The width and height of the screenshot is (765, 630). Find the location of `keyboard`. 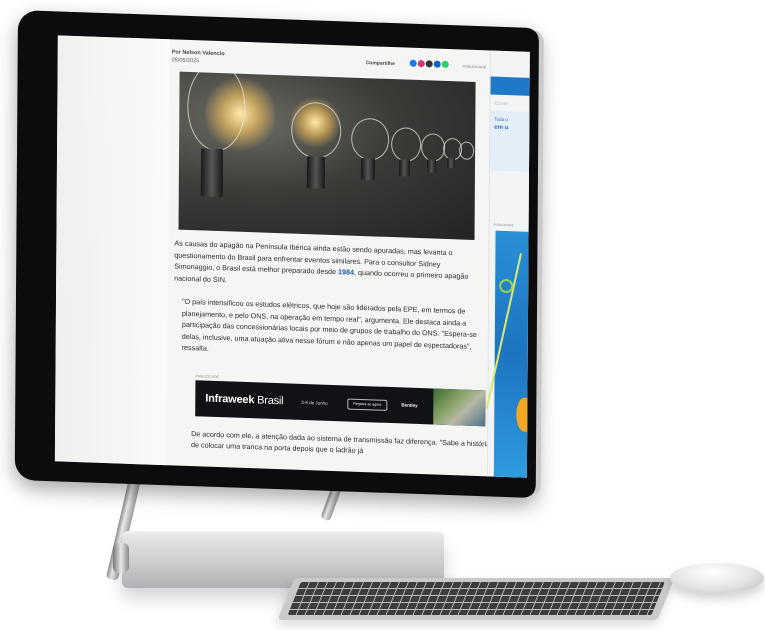

keyboard is located at coordinates (476, 599).